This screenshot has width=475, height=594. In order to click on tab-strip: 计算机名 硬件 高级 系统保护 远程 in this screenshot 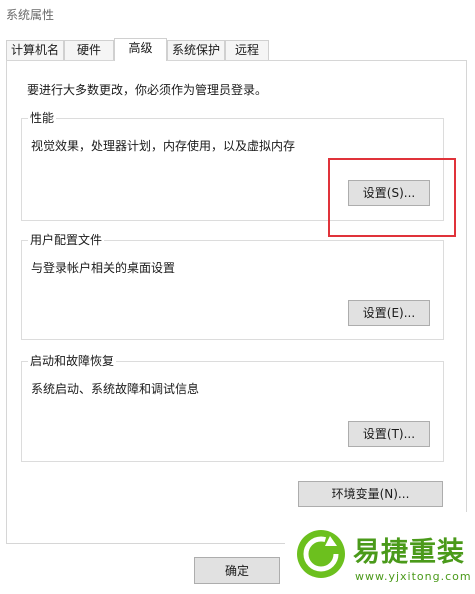, I will do `click(237, 49)`.